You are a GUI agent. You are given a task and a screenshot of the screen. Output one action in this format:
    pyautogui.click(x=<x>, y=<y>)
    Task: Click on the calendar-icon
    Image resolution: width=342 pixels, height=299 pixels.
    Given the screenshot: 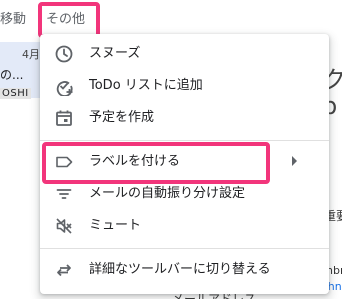 What is the action you would take?
    pyautogui.click(x=64, y=118)
    